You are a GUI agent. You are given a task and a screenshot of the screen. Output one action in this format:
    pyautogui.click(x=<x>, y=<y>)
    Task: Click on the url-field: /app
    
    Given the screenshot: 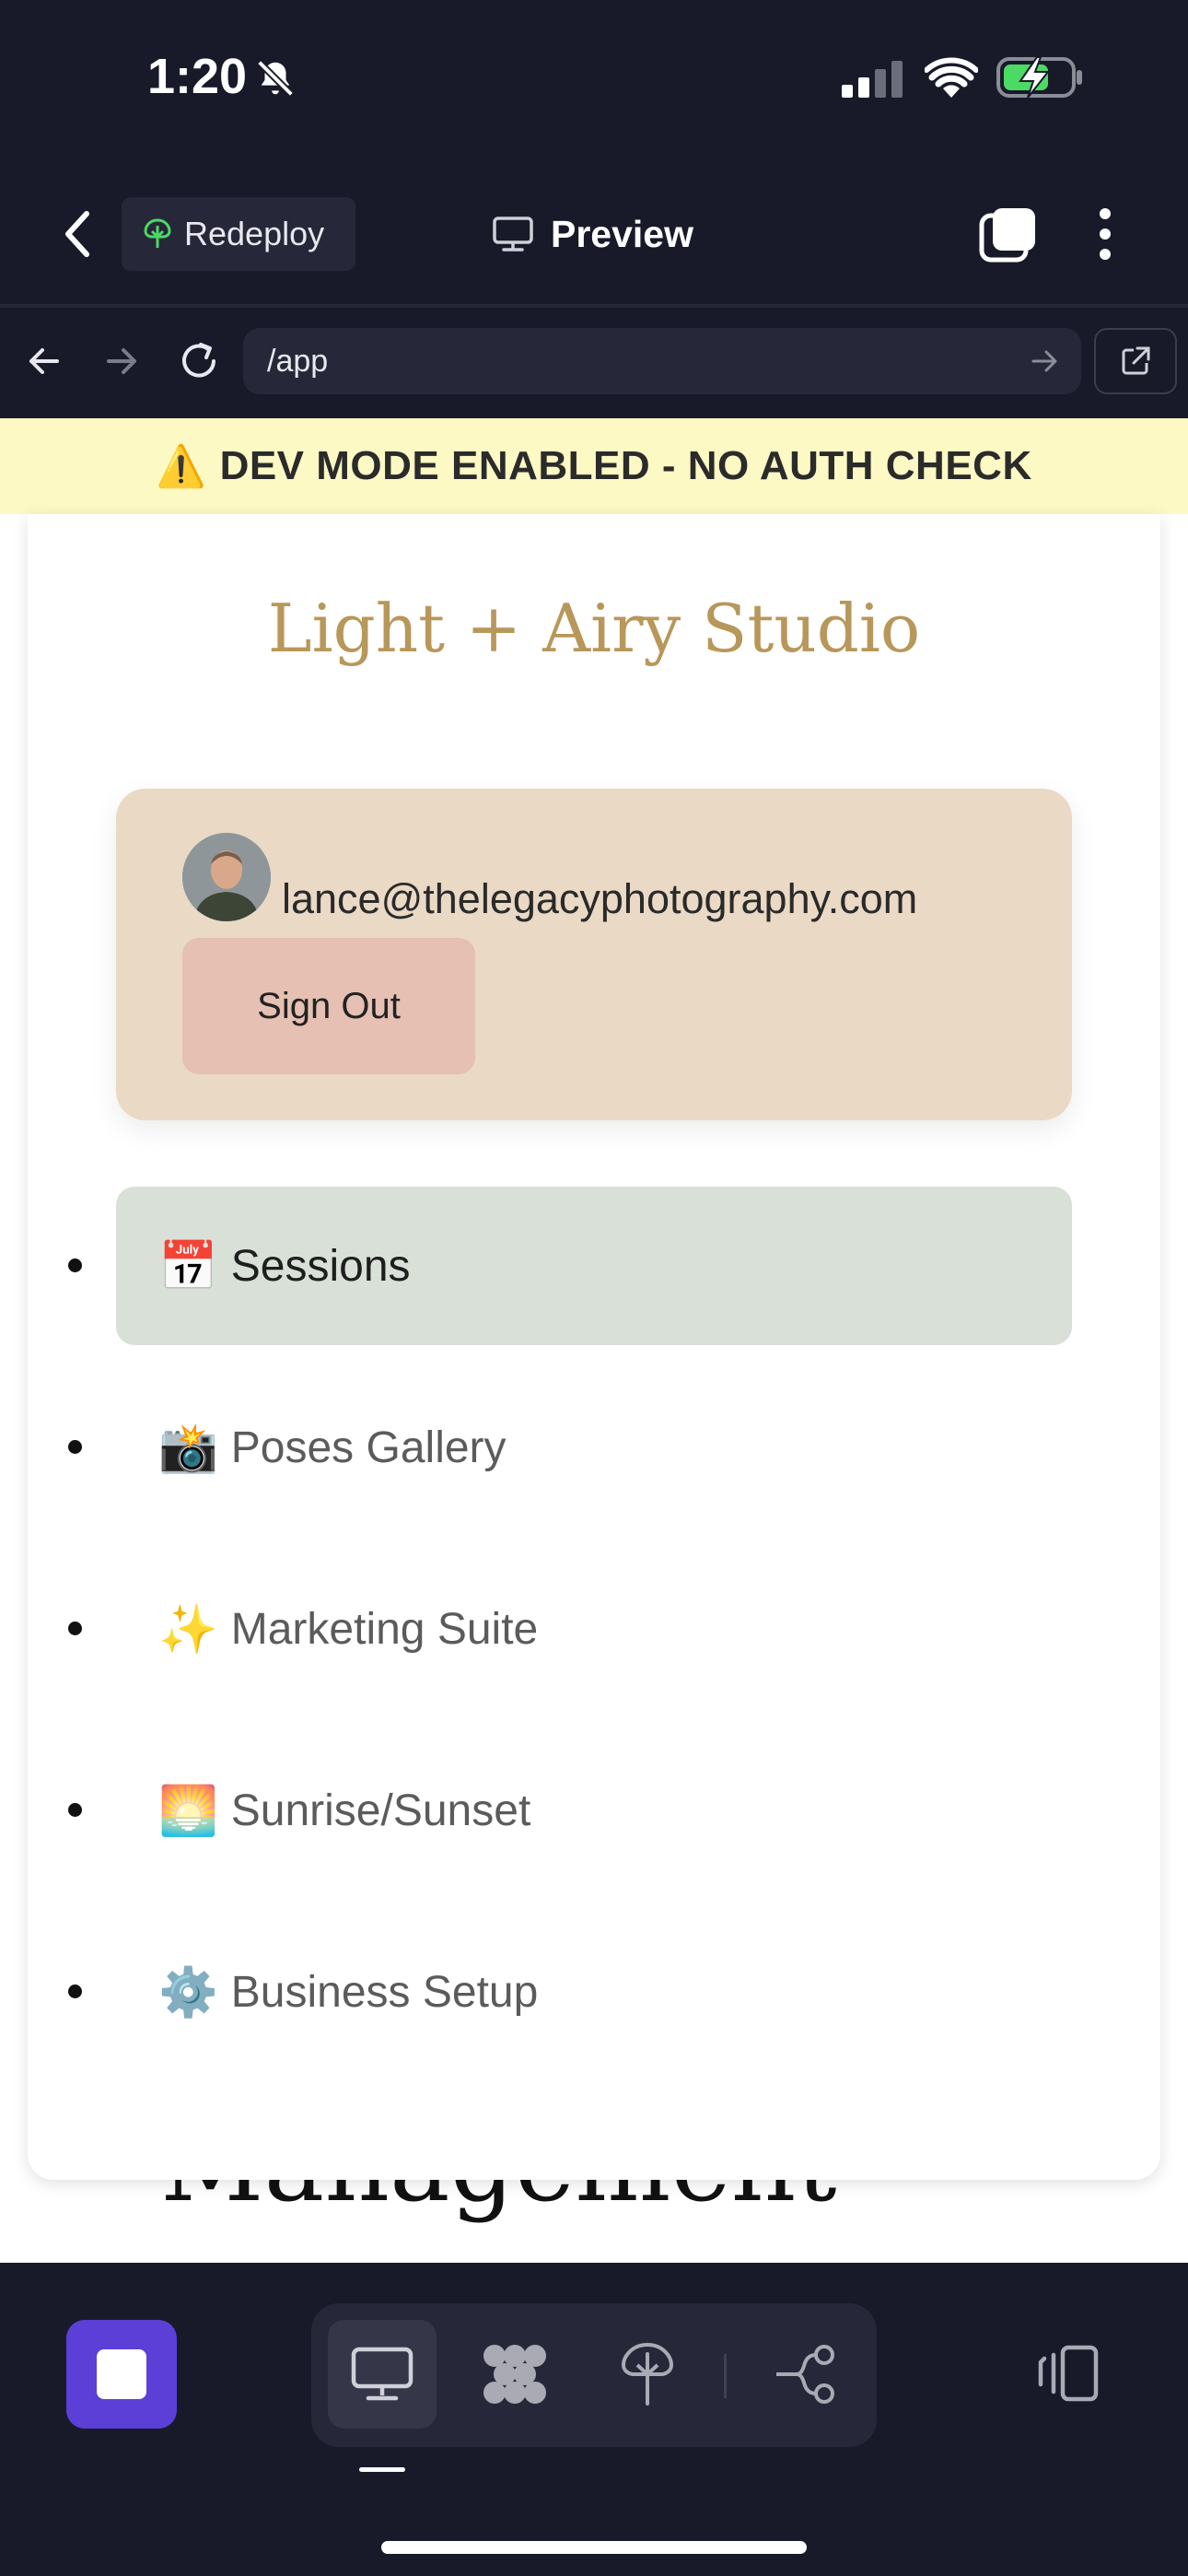 What is the action you would take?
    pyautogui.click(x=662, y=361)
    